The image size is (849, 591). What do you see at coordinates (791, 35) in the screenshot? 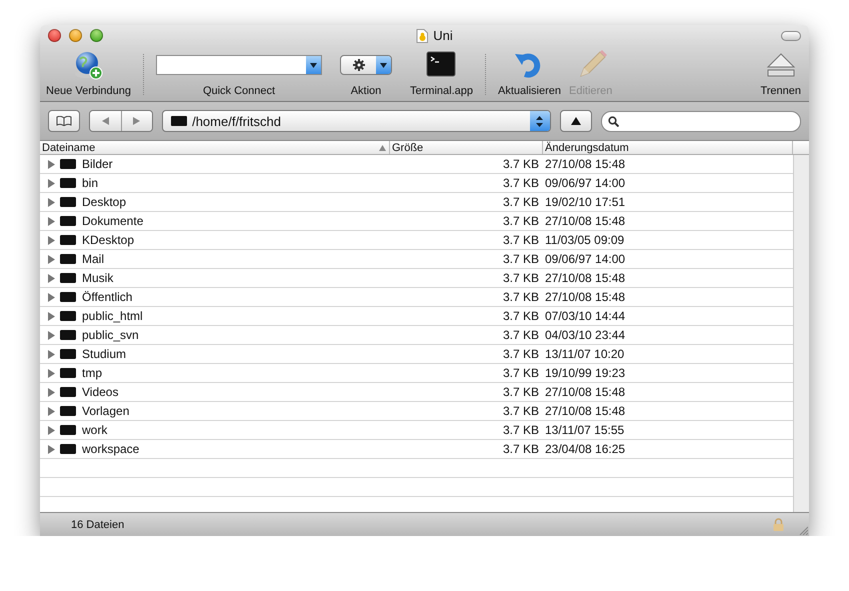
I see `toolbar-toggle-button` at bounding box center [791, 35].